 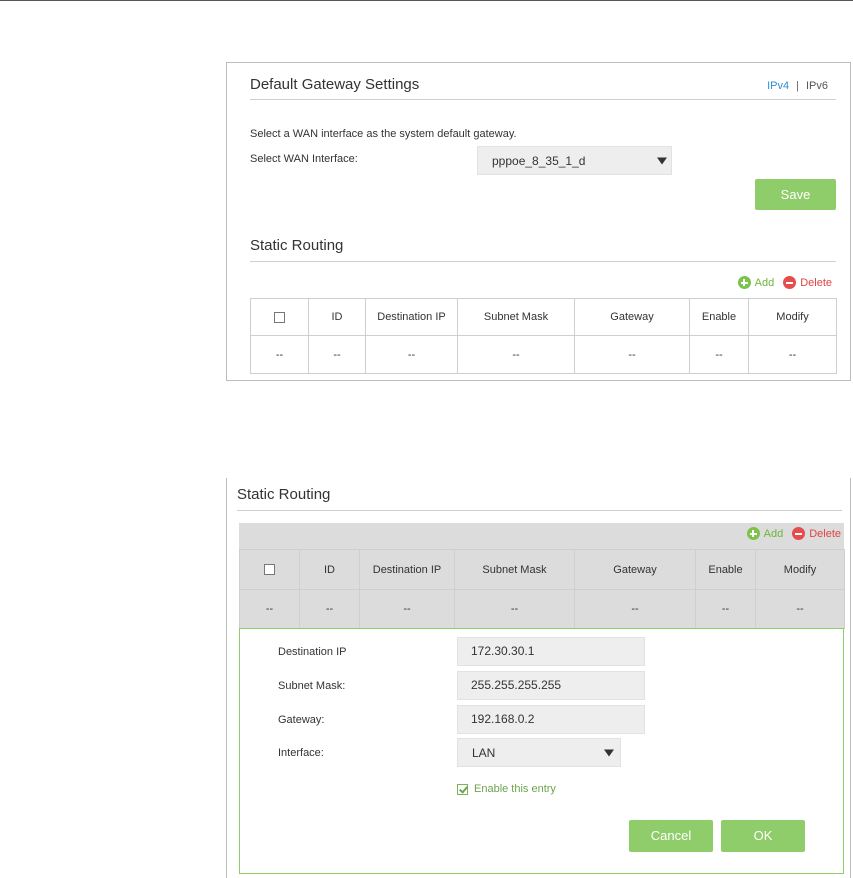 What do you see at coordinates (817, 86) in the screenshot?
I see `ipv6-link: IPv6` at bounding box center [817, 86].